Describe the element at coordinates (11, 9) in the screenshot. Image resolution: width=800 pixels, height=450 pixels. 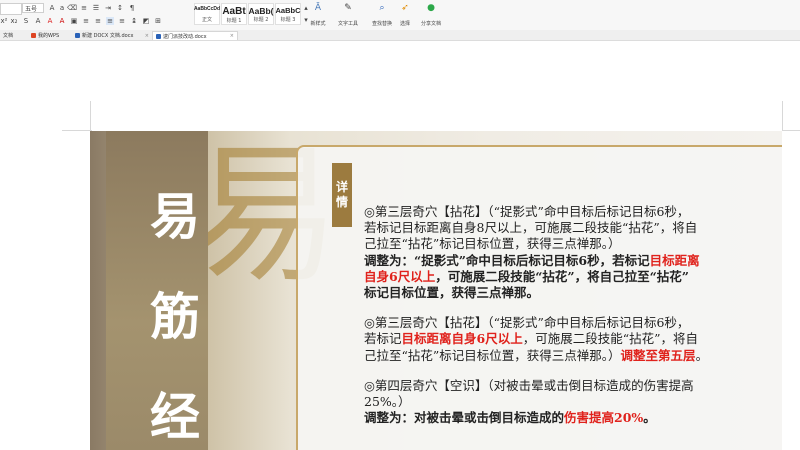
I see `font-name-select` at that location.